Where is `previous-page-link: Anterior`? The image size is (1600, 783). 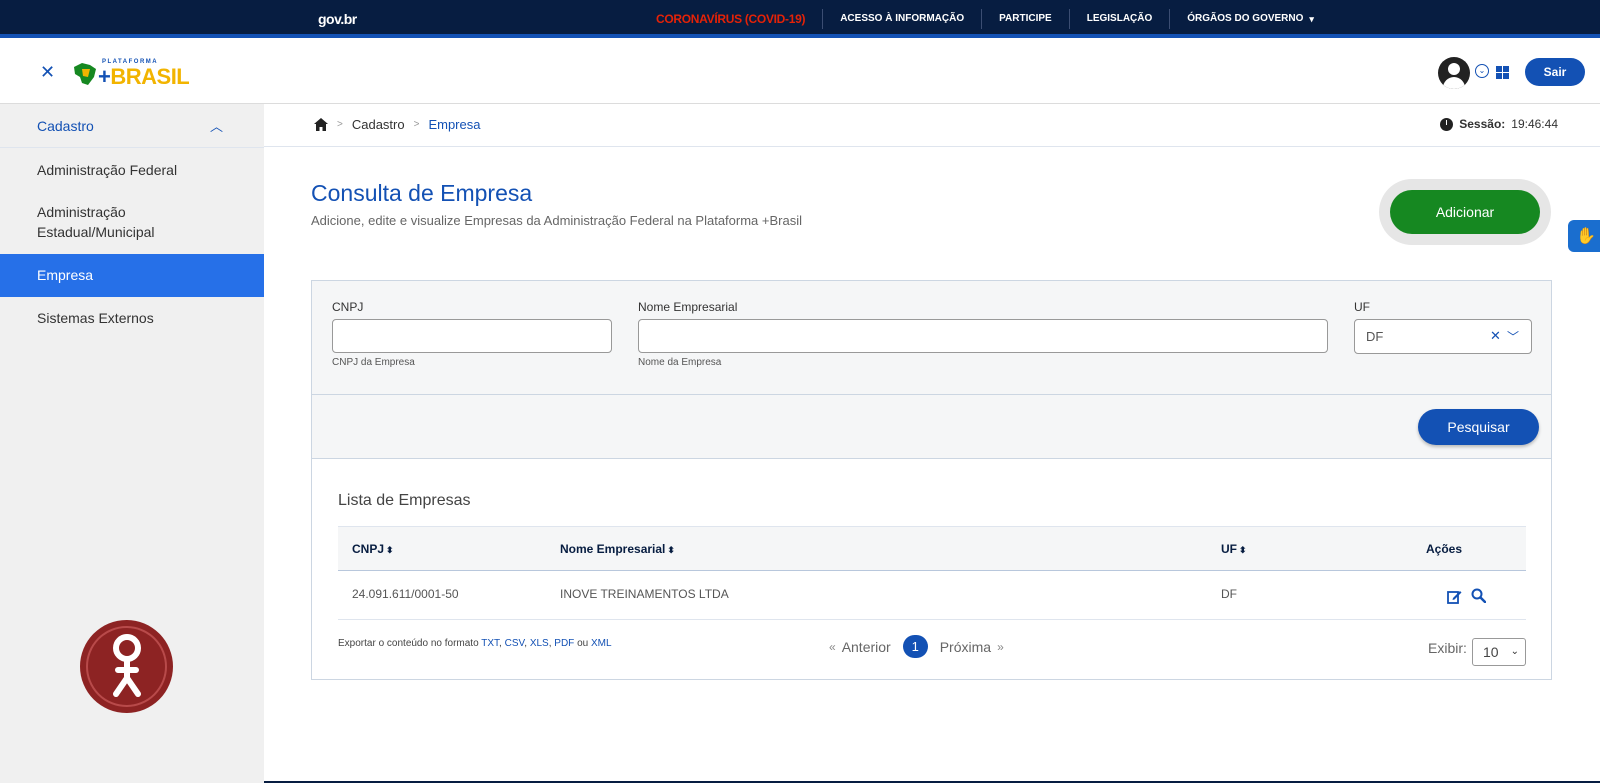 previous-page-link: Anterior is located at coordinates (866, 647).